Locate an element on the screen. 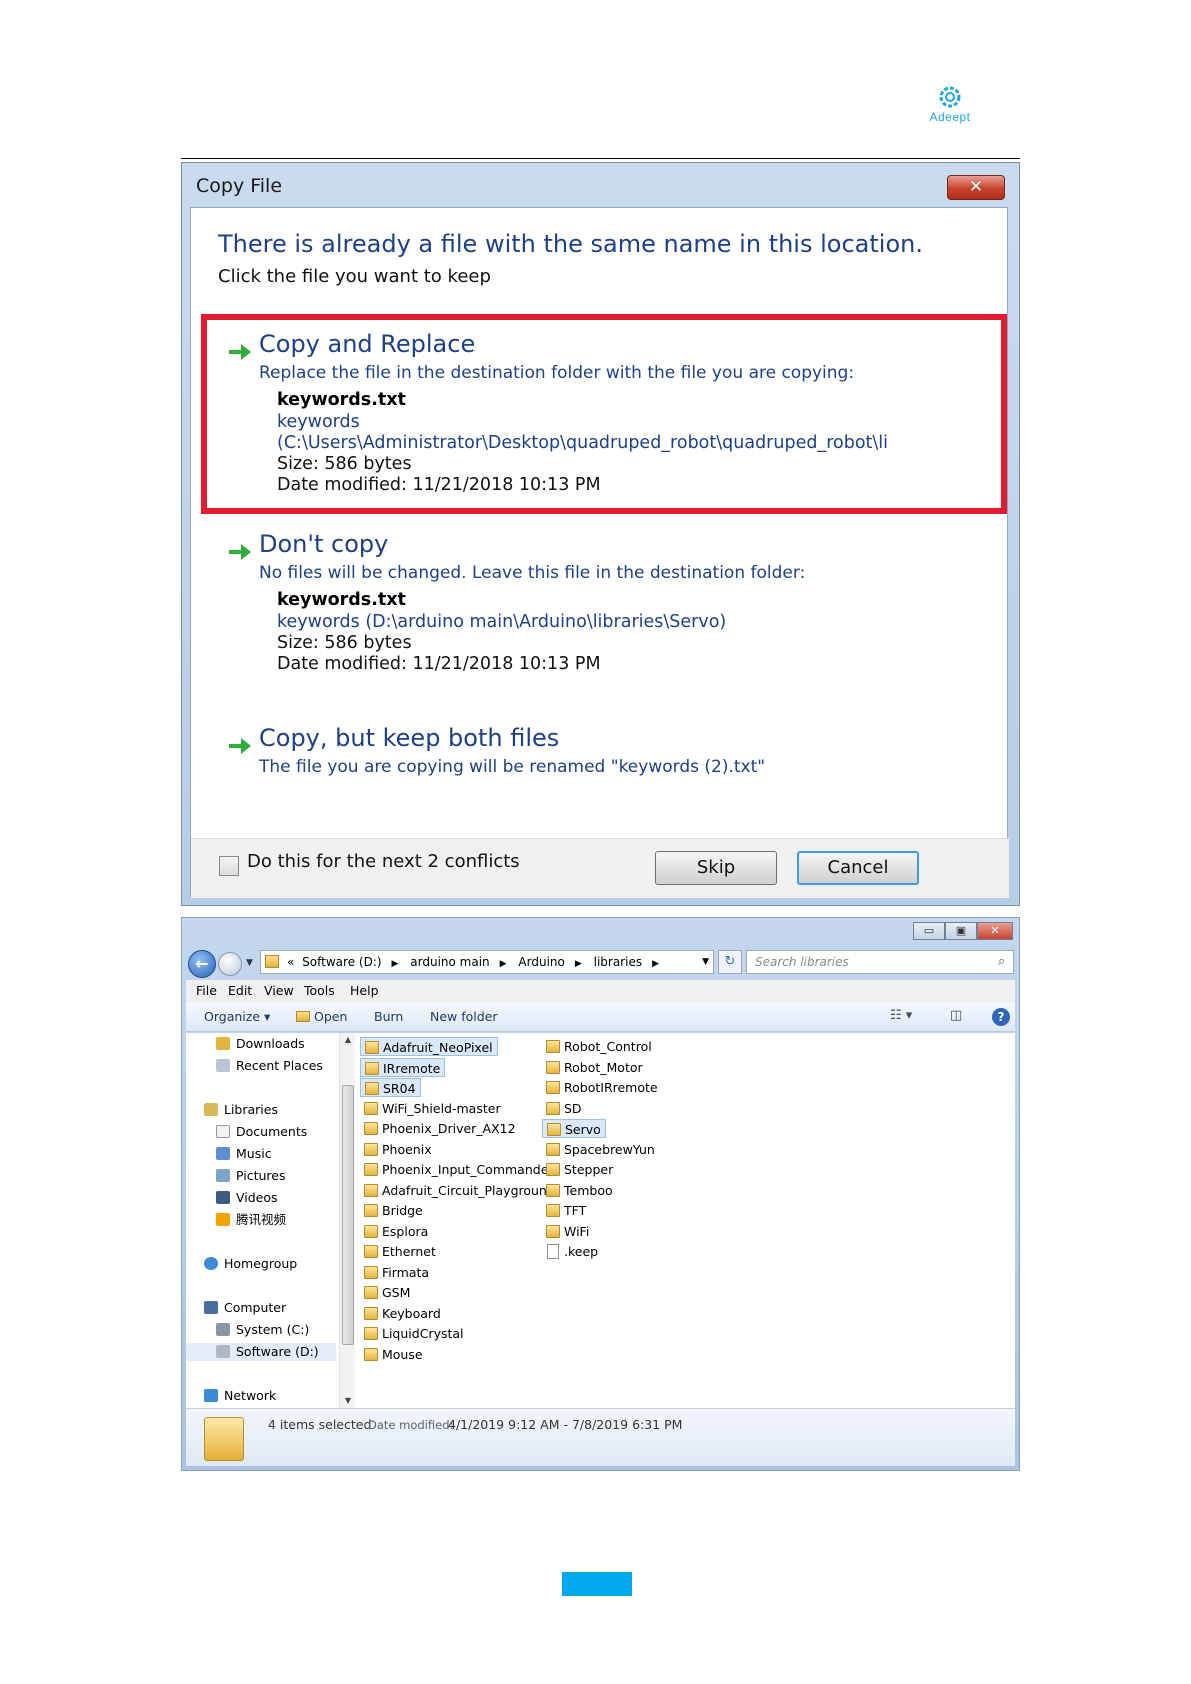 This screenshot has height=1684, width=1191. folder-item: SR04 is located at coordinates (390, 1087).